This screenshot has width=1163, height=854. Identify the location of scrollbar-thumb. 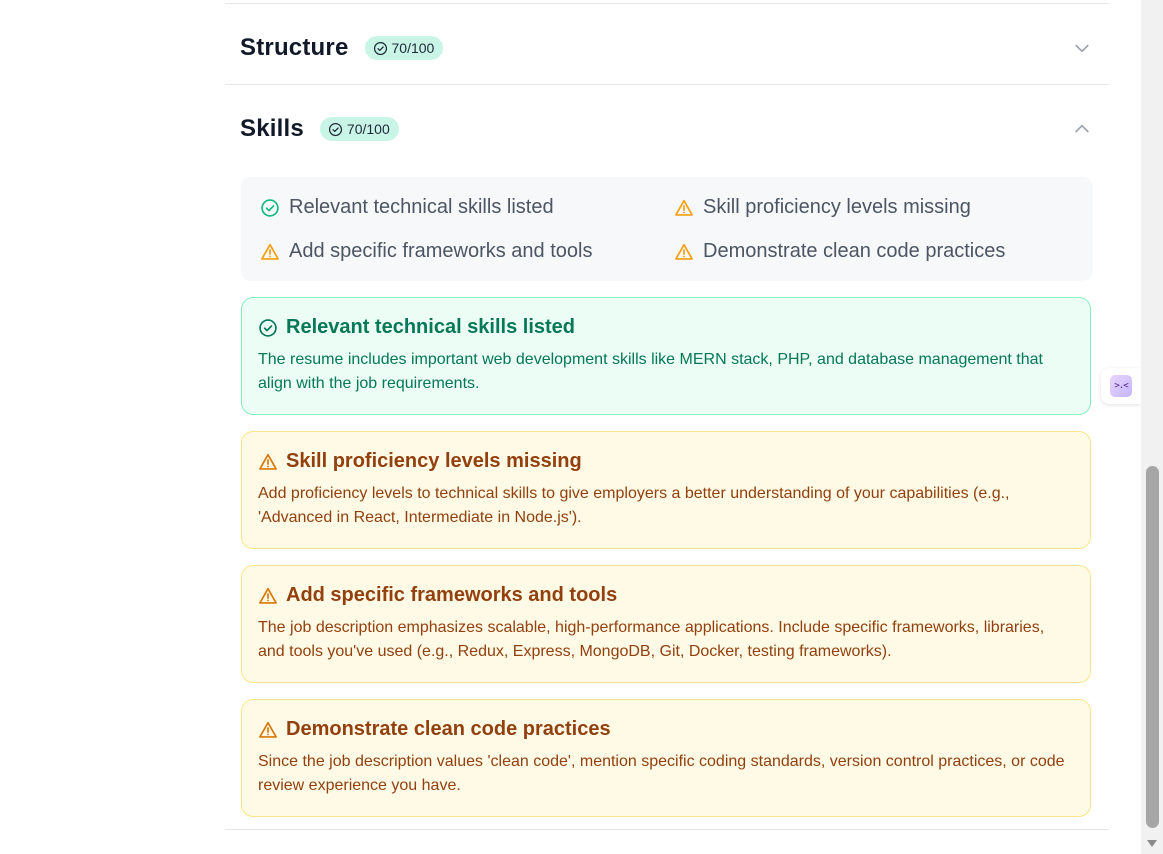
(1152, 647).